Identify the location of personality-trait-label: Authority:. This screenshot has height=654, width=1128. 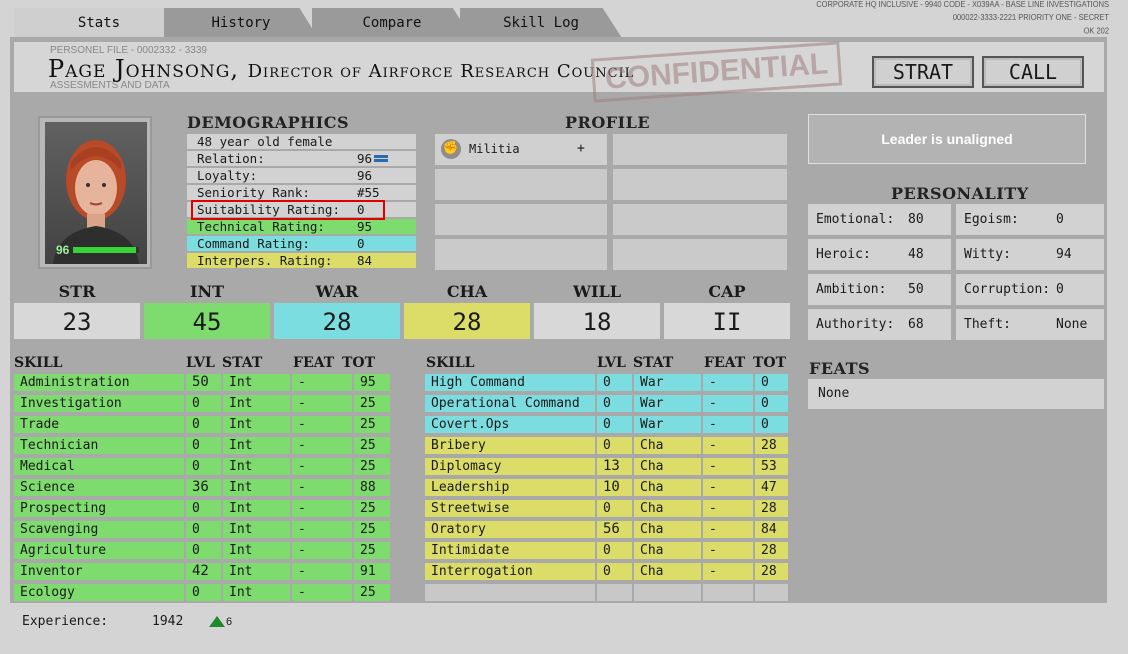
(855, 324).